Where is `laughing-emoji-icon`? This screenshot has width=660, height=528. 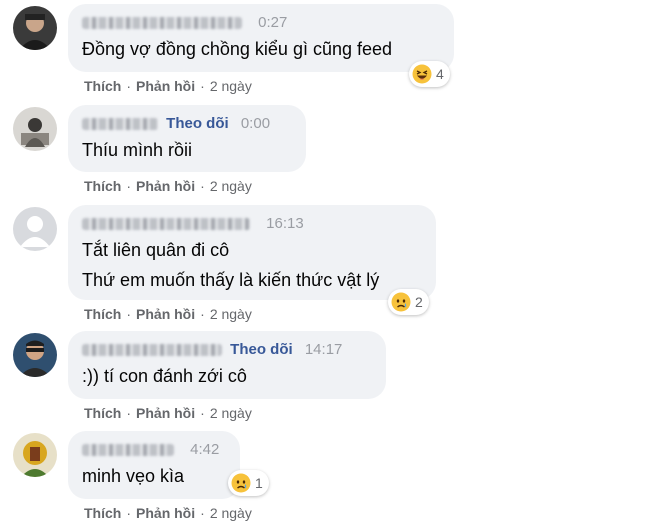
laughing-emoji-icon is located at coordinates (422, 74).